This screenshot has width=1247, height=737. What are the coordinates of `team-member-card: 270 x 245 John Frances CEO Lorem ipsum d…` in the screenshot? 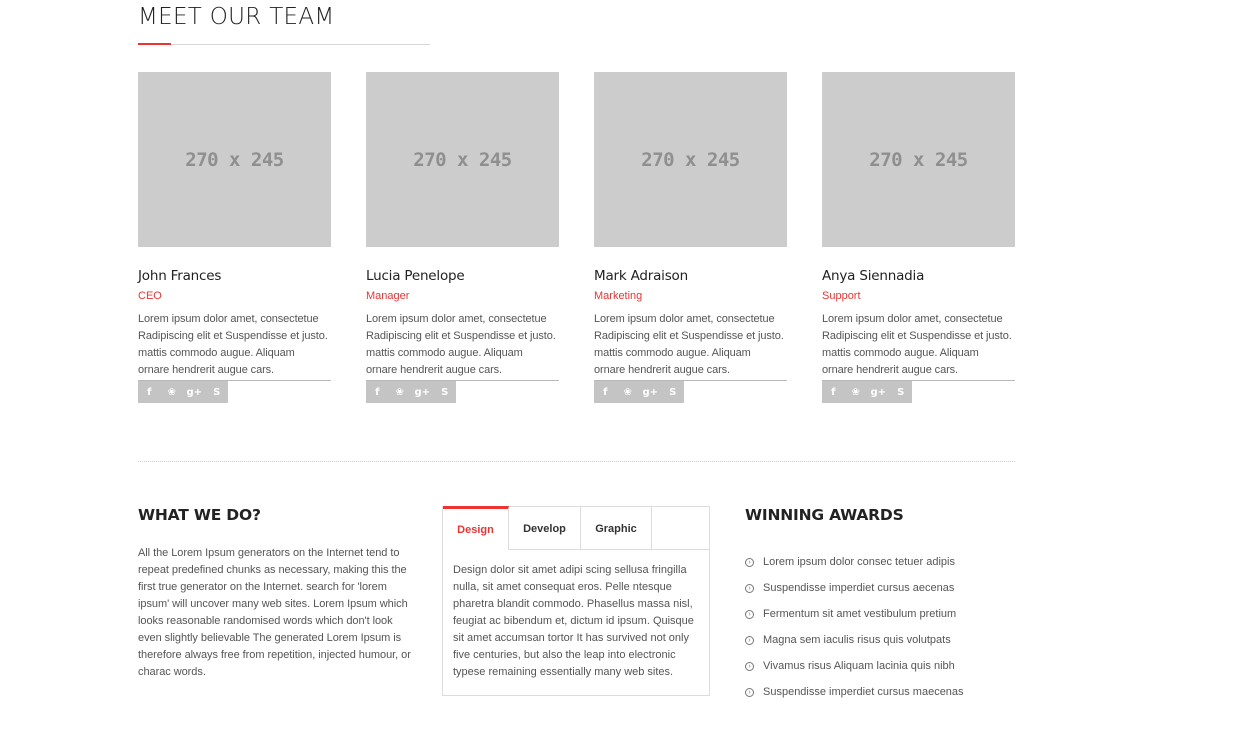 It's located at (234, 237).